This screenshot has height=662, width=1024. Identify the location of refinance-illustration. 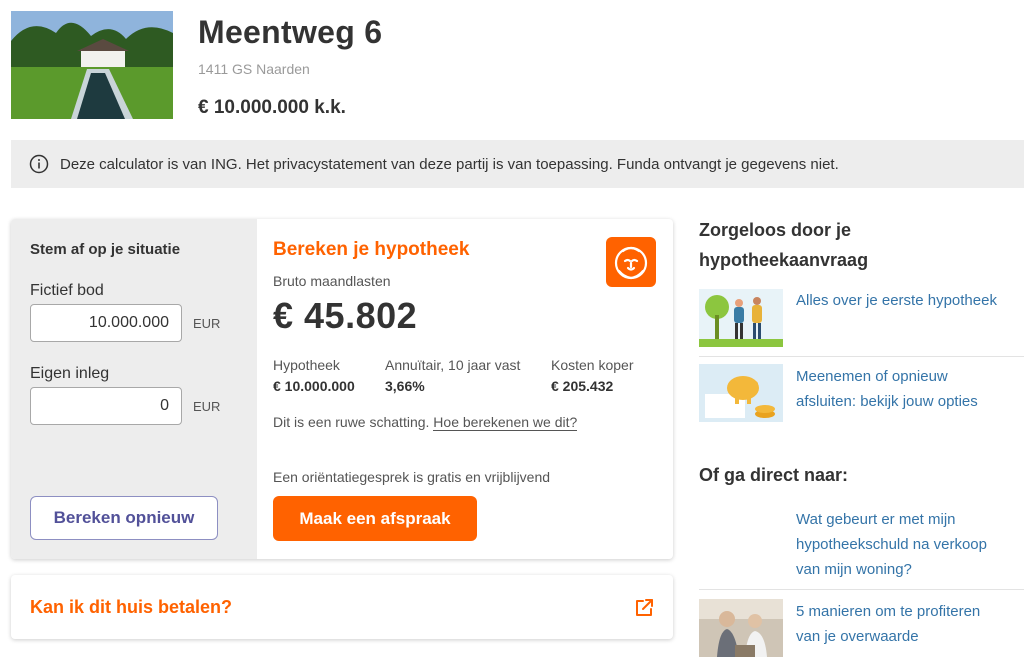
(741, 393).